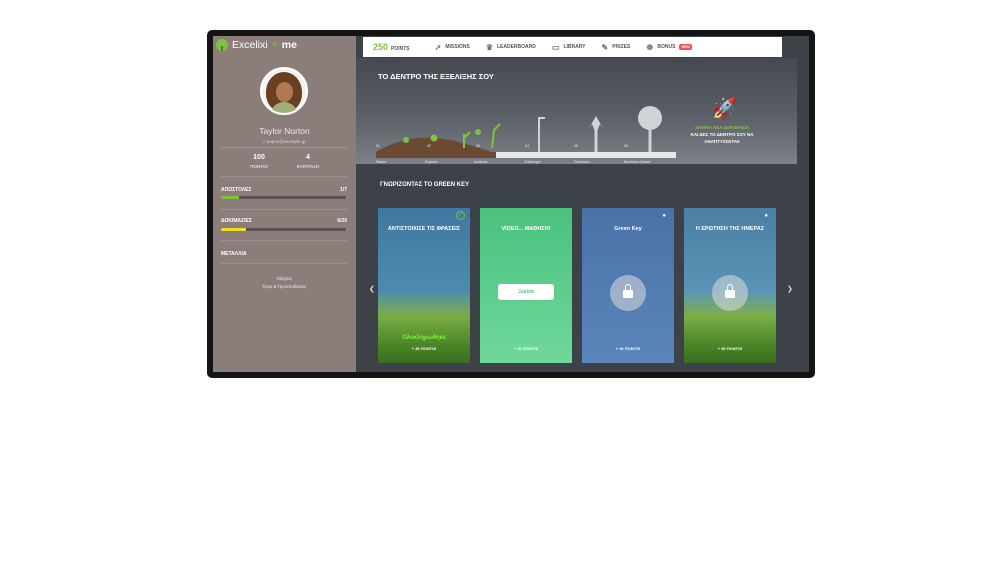 The width and height of the screenshot is (1000, 564). Describe the element at coordinates (596, 125) in the screenshot. I see `tree-developer-crown` at that location.